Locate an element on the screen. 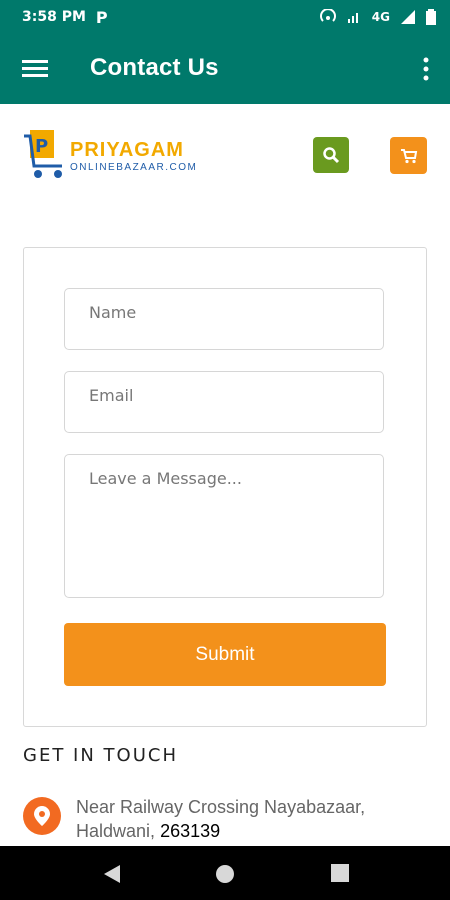  search-button is located at coordinates (331, 155).